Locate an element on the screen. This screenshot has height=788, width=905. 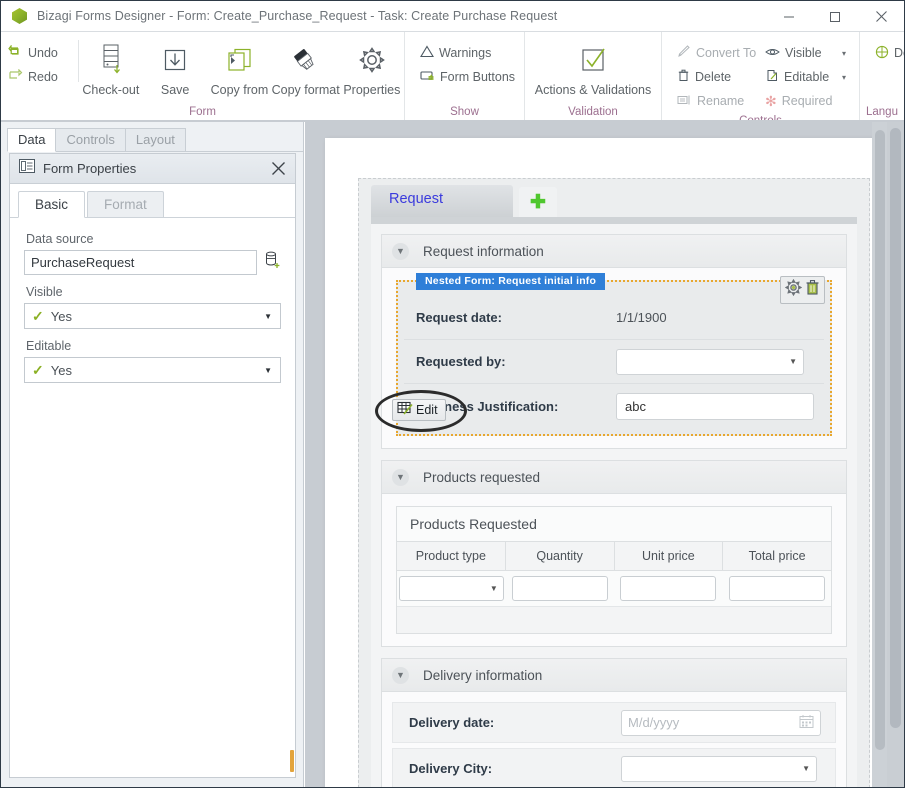
window-vertical-scrollbar is located at coordinates (895, 454).